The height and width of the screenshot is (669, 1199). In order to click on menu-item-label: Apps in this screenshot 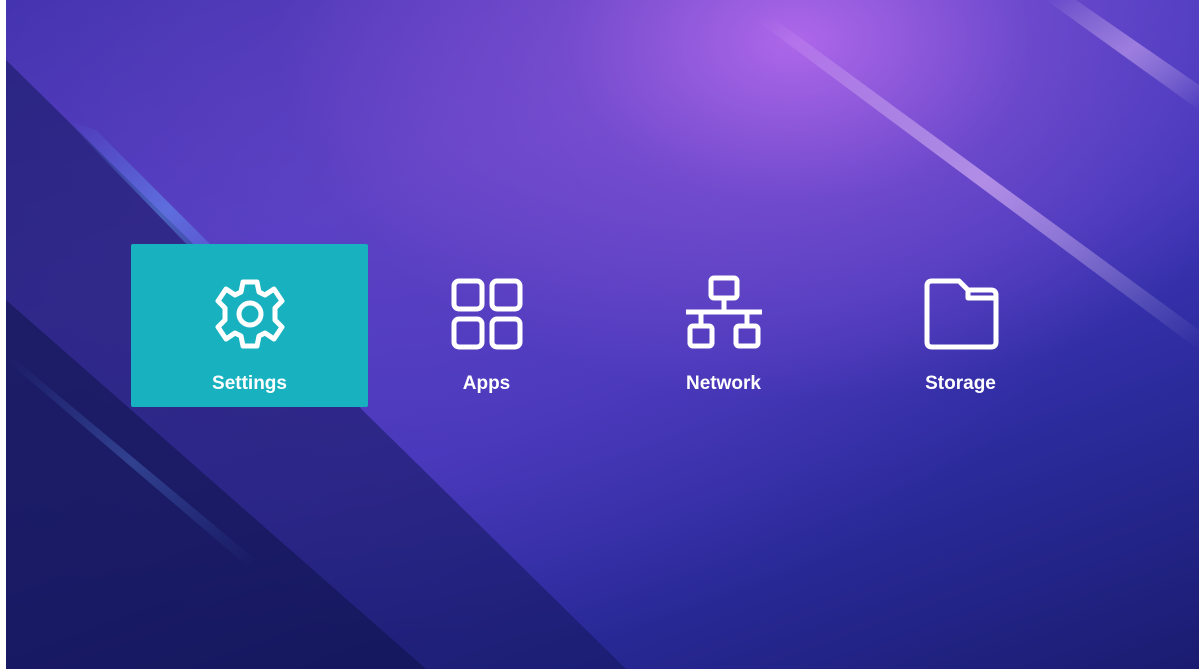, I will do `click(486, 383)`.